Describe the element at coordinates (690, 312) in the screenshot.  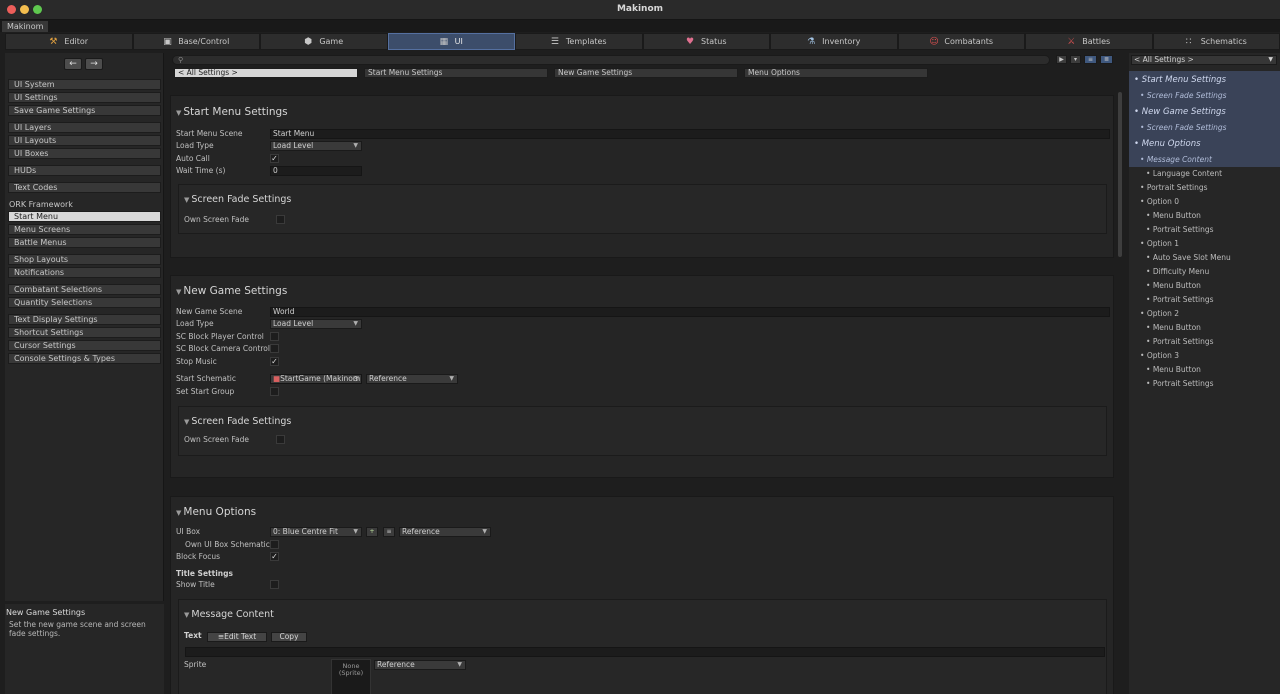
I see `new-game-scene-field: World` at that location.